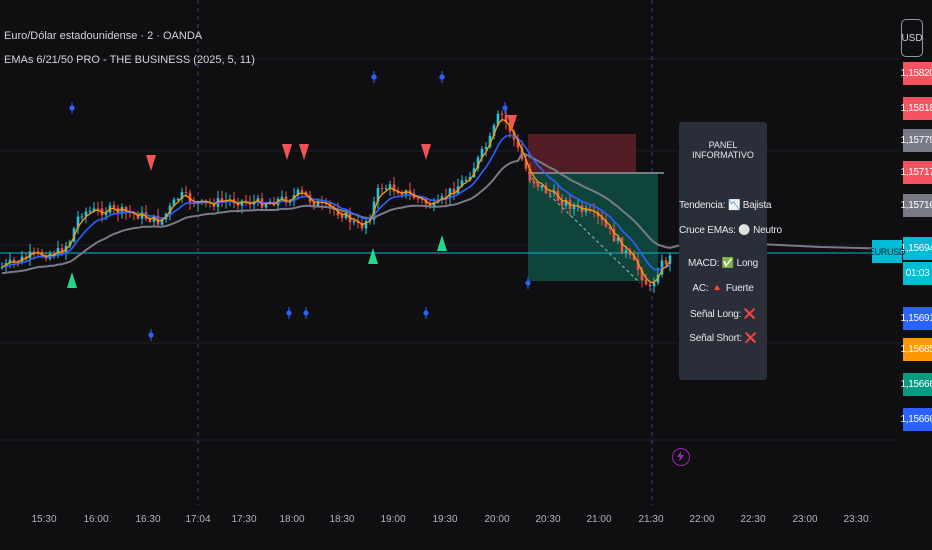 This screenshot has height=550, width=932. What do you see at coordinates (96, 519) in the screenshot?
I see `time-label: 16:00` at bounding box center [96, 519].